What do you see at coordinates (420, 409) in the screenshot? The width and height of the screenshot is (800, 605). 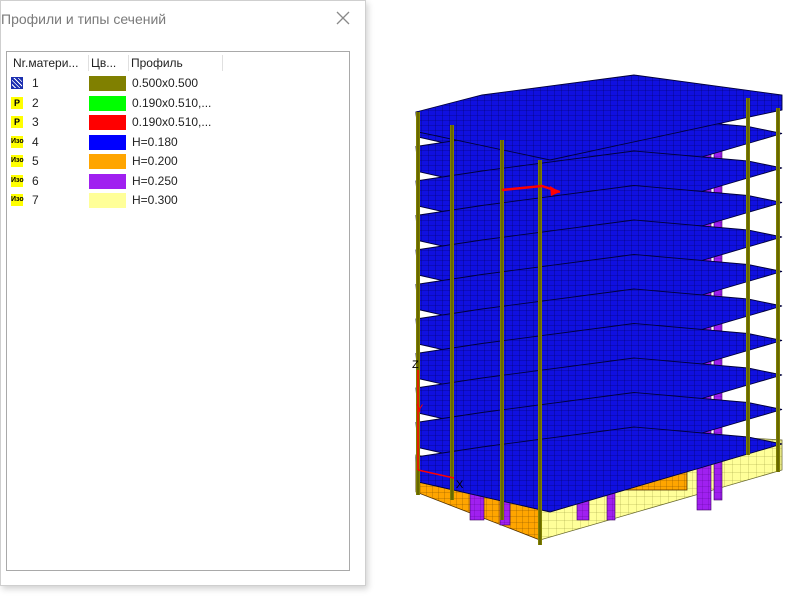 I see `y-axis-label: Y` at bounding box center [420, 409].